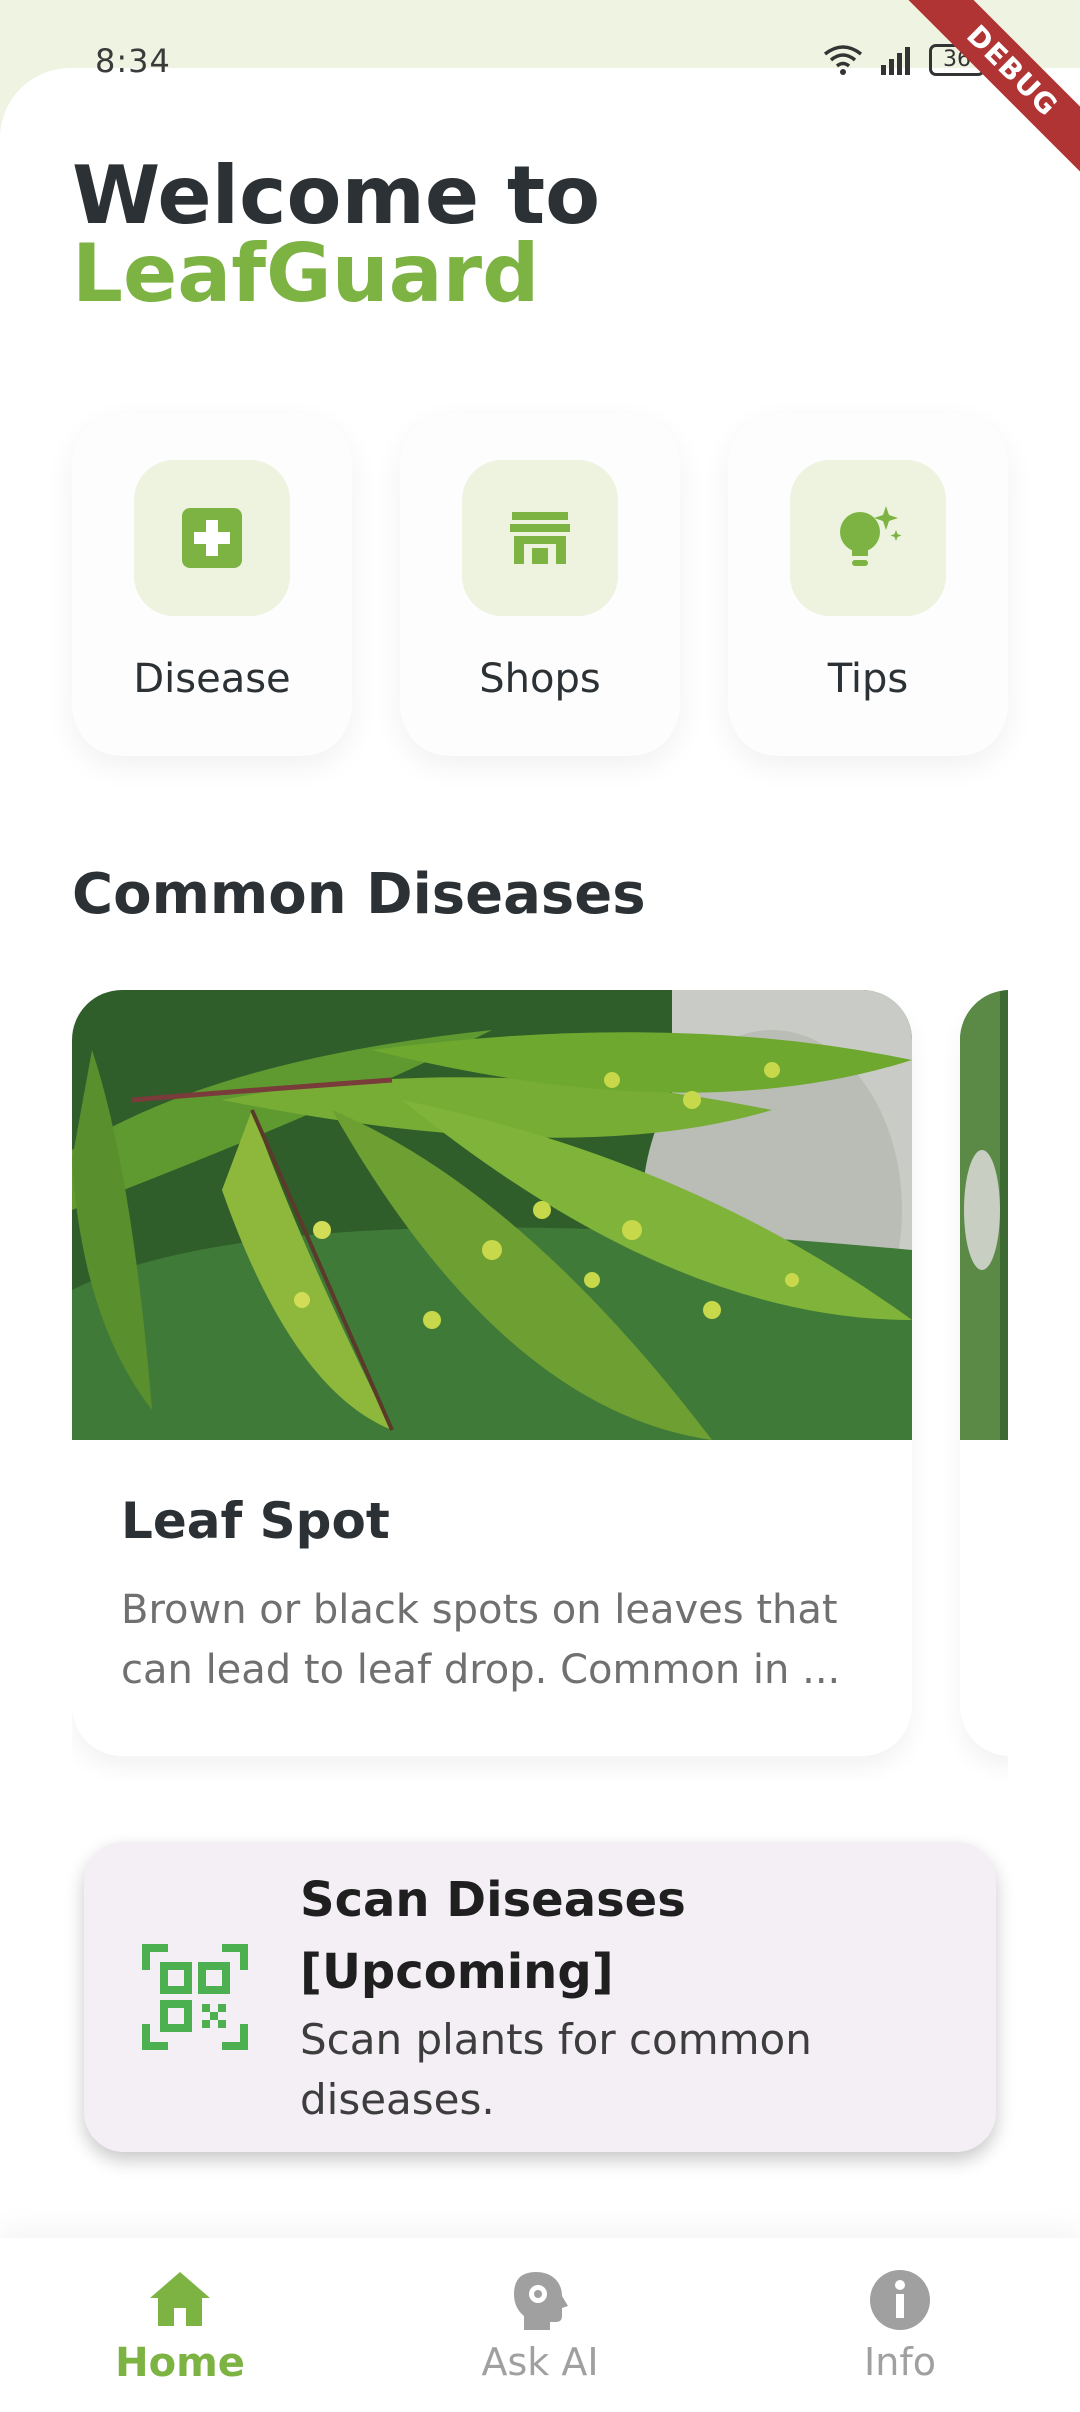 The height and width of the screenshot is (2412, 1080). I want to click on medical-plus-icon, so click(212, 538).